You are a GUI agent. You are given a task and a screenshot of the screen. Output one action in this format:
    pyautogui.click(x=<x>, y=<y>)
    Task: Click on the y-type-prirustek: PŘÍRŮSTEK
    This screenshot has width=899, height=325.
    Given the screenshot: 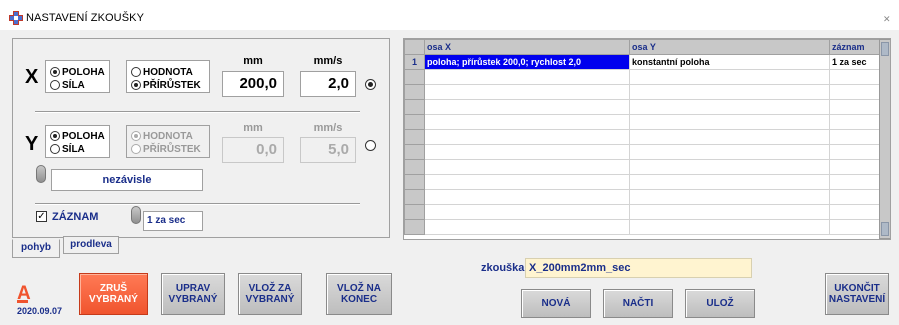 What is the action you would take?
    pyautogui.click(x=170, y=149)
    